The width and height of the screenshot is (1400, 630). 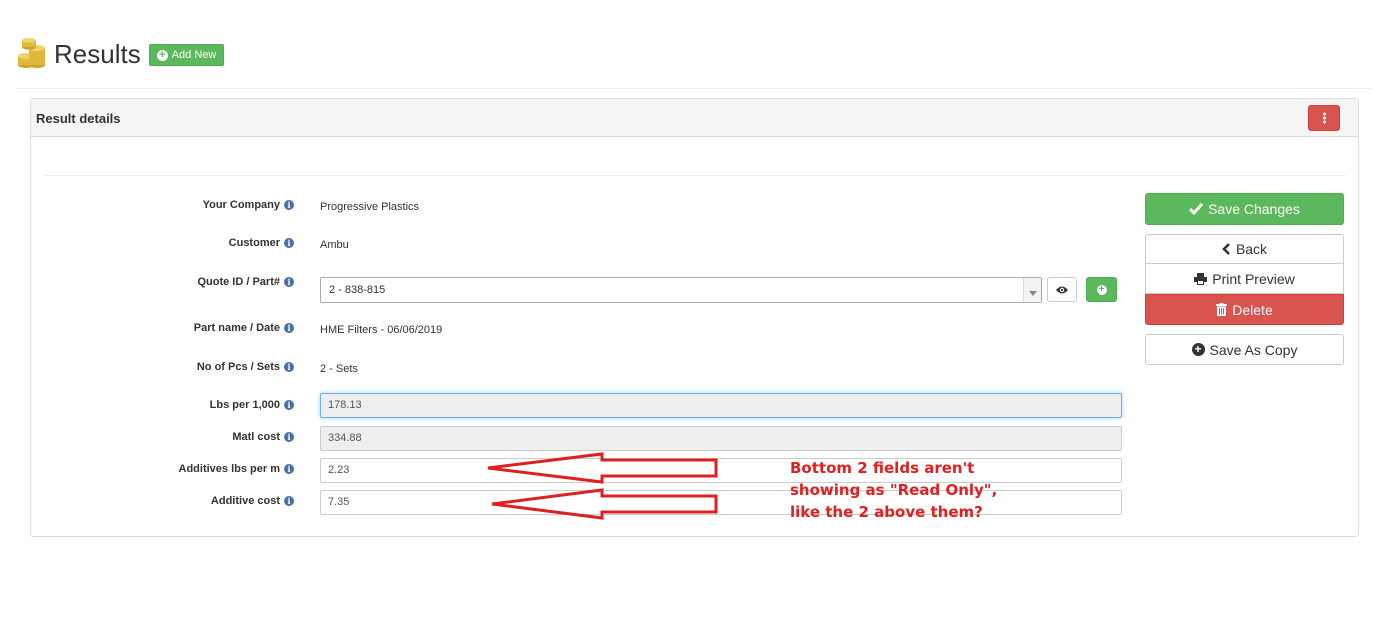 What do you see at coordinates (381, 330) in the screenshot?
I see `partname-value: HME Filters - 06/06/2019` at bounding box center [381, 330].